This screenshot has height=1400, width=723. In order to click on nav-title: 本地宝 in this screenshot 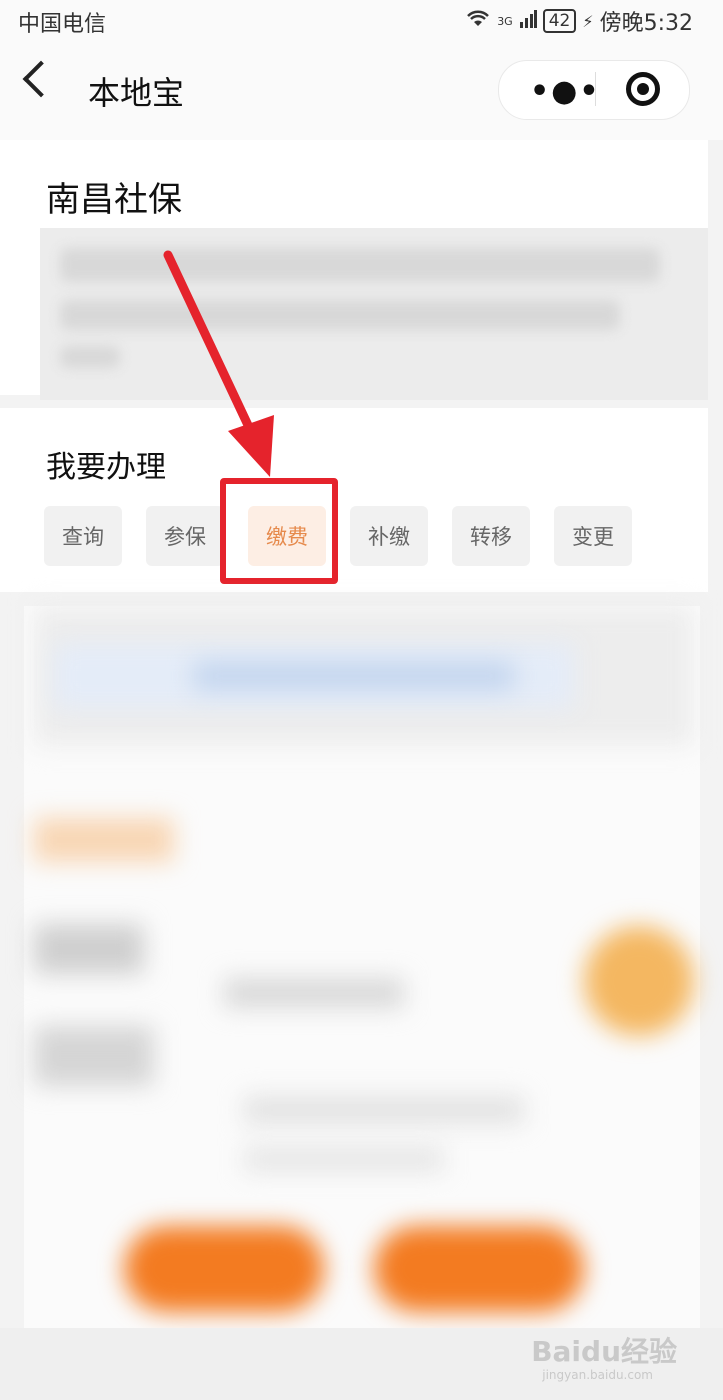, I will do `click(136, 93)`.